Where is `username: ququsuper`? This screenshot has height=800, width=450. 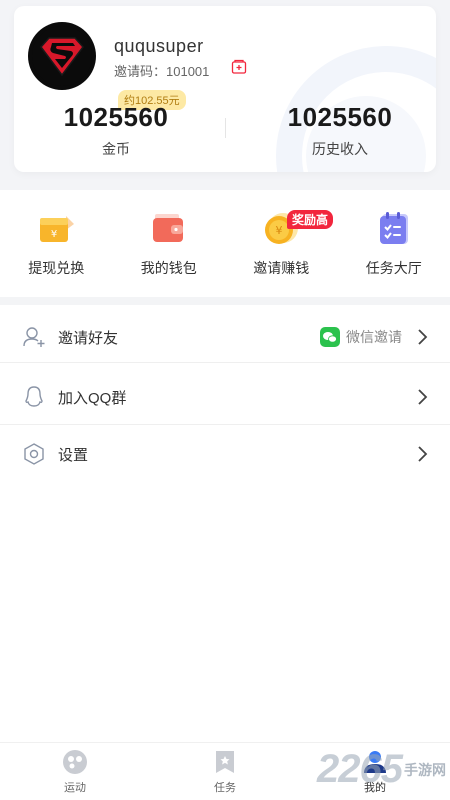 username: ququsuper is located at coordinates (159, 46).